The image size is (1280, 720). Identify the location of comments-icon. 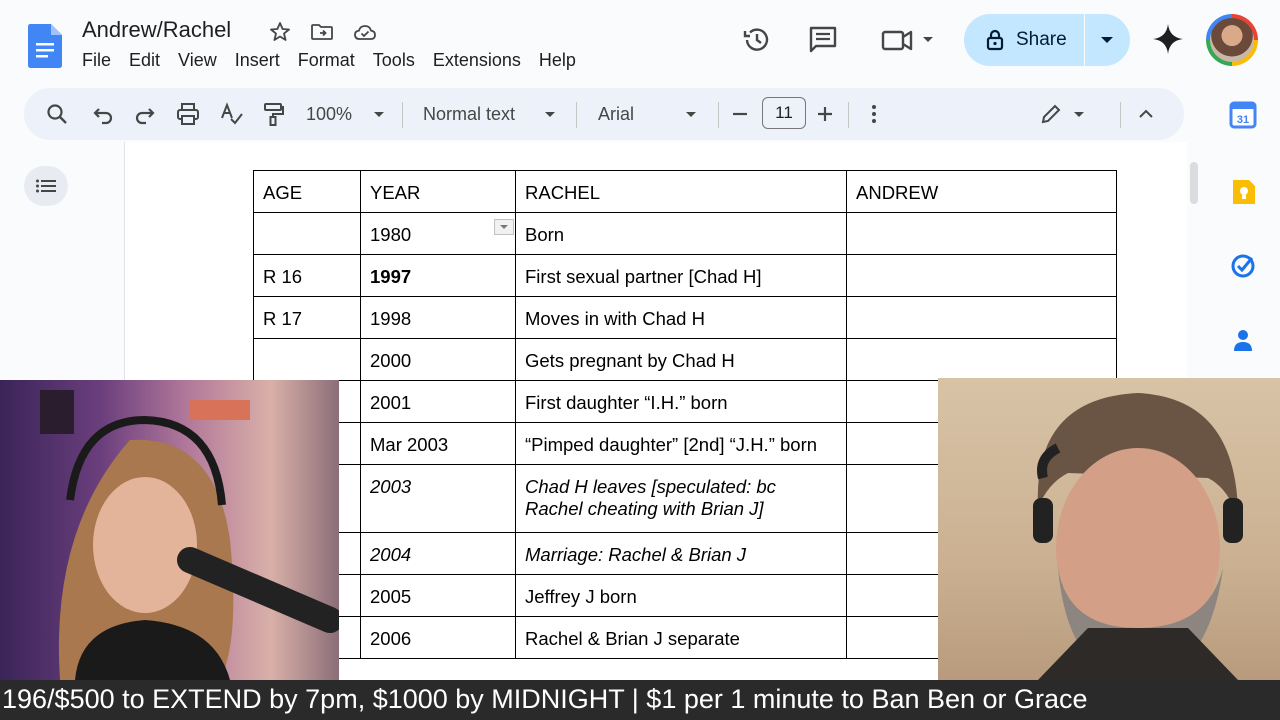
(823, 40).